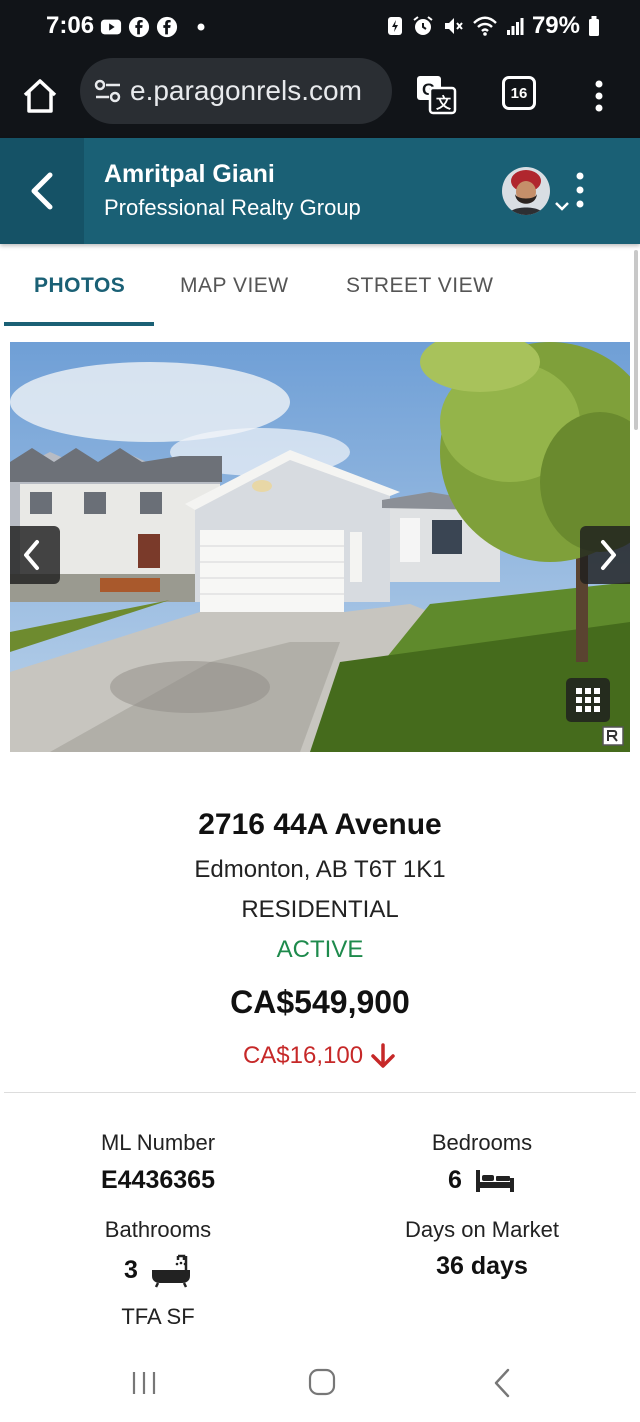 This screenshot has width=640, height=1422. Describe the element at coordinates (320, 824) in the screenshot. I see `address-street: 2716 44A Avenue` at that location.